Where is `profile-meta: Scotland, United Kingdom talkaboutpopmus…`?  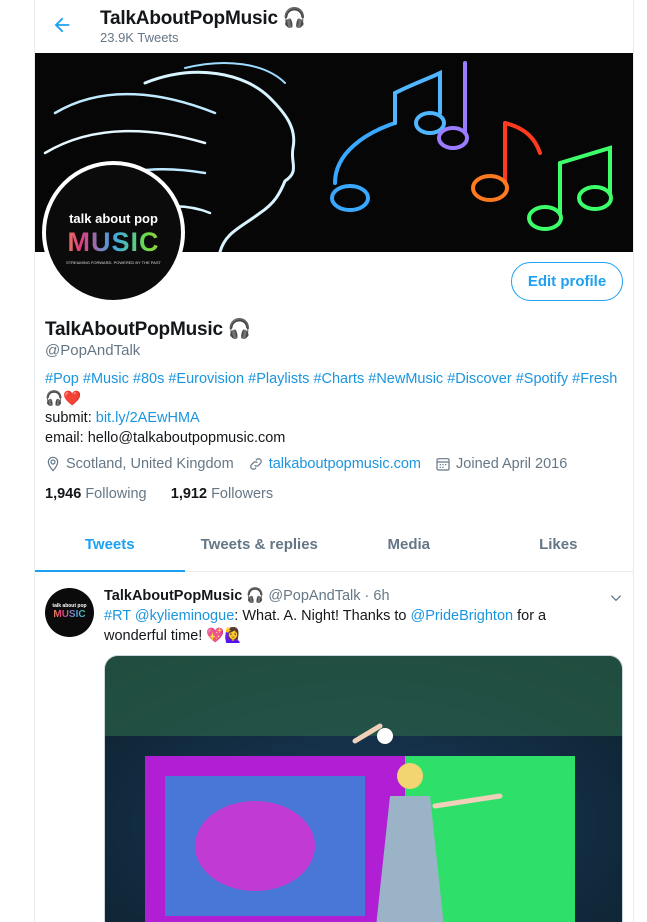
profile-meta: Scotland, United Kingdom talkaboutpopmus… is located at coordinates (337, 466).